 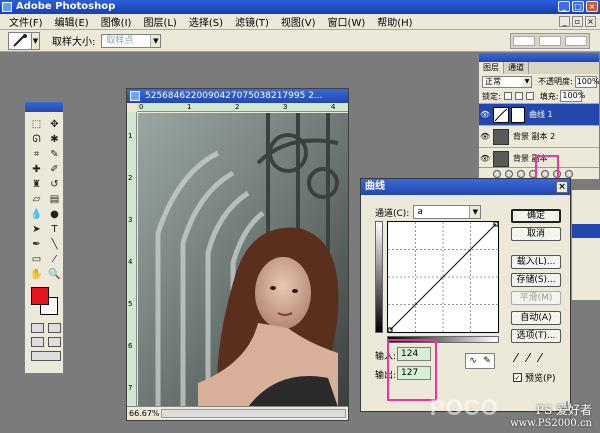 What do you see at coordinates (36, 40) in the screenshot?
I see `tool-preset-arrow-icon: ▼` at bounding box center [36, 40].